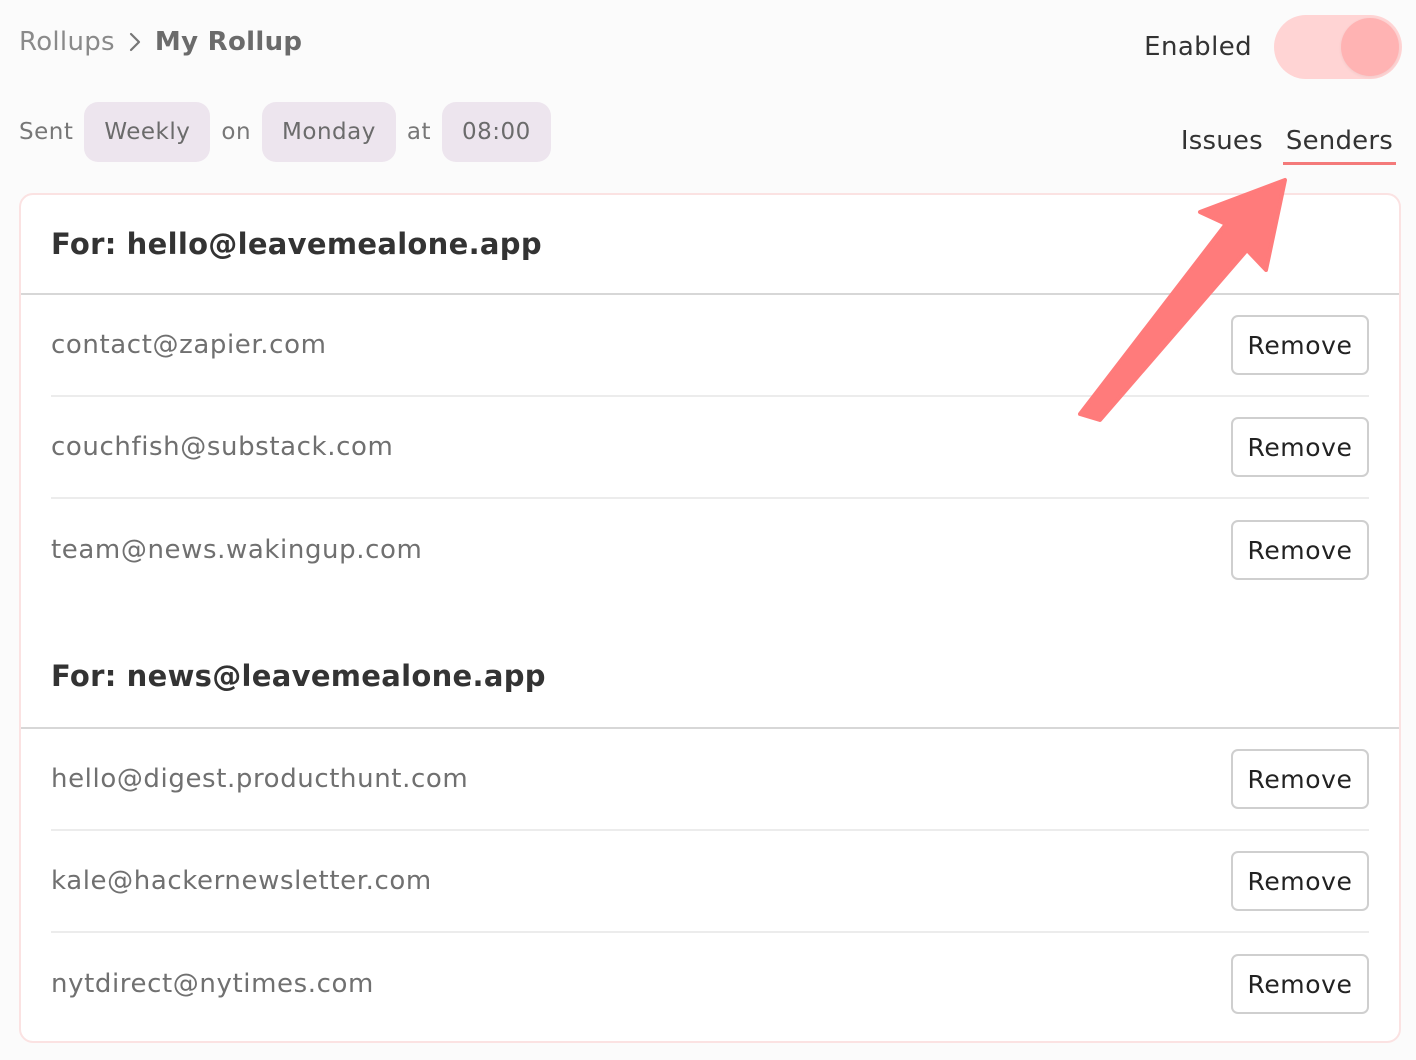 Image resolution: width=1416 pixels, height=1060 pixels. What do you see at coordinates (1370, 47) in the screenshot?
I see `toggle-knob` at bounding box center [1370, 47].